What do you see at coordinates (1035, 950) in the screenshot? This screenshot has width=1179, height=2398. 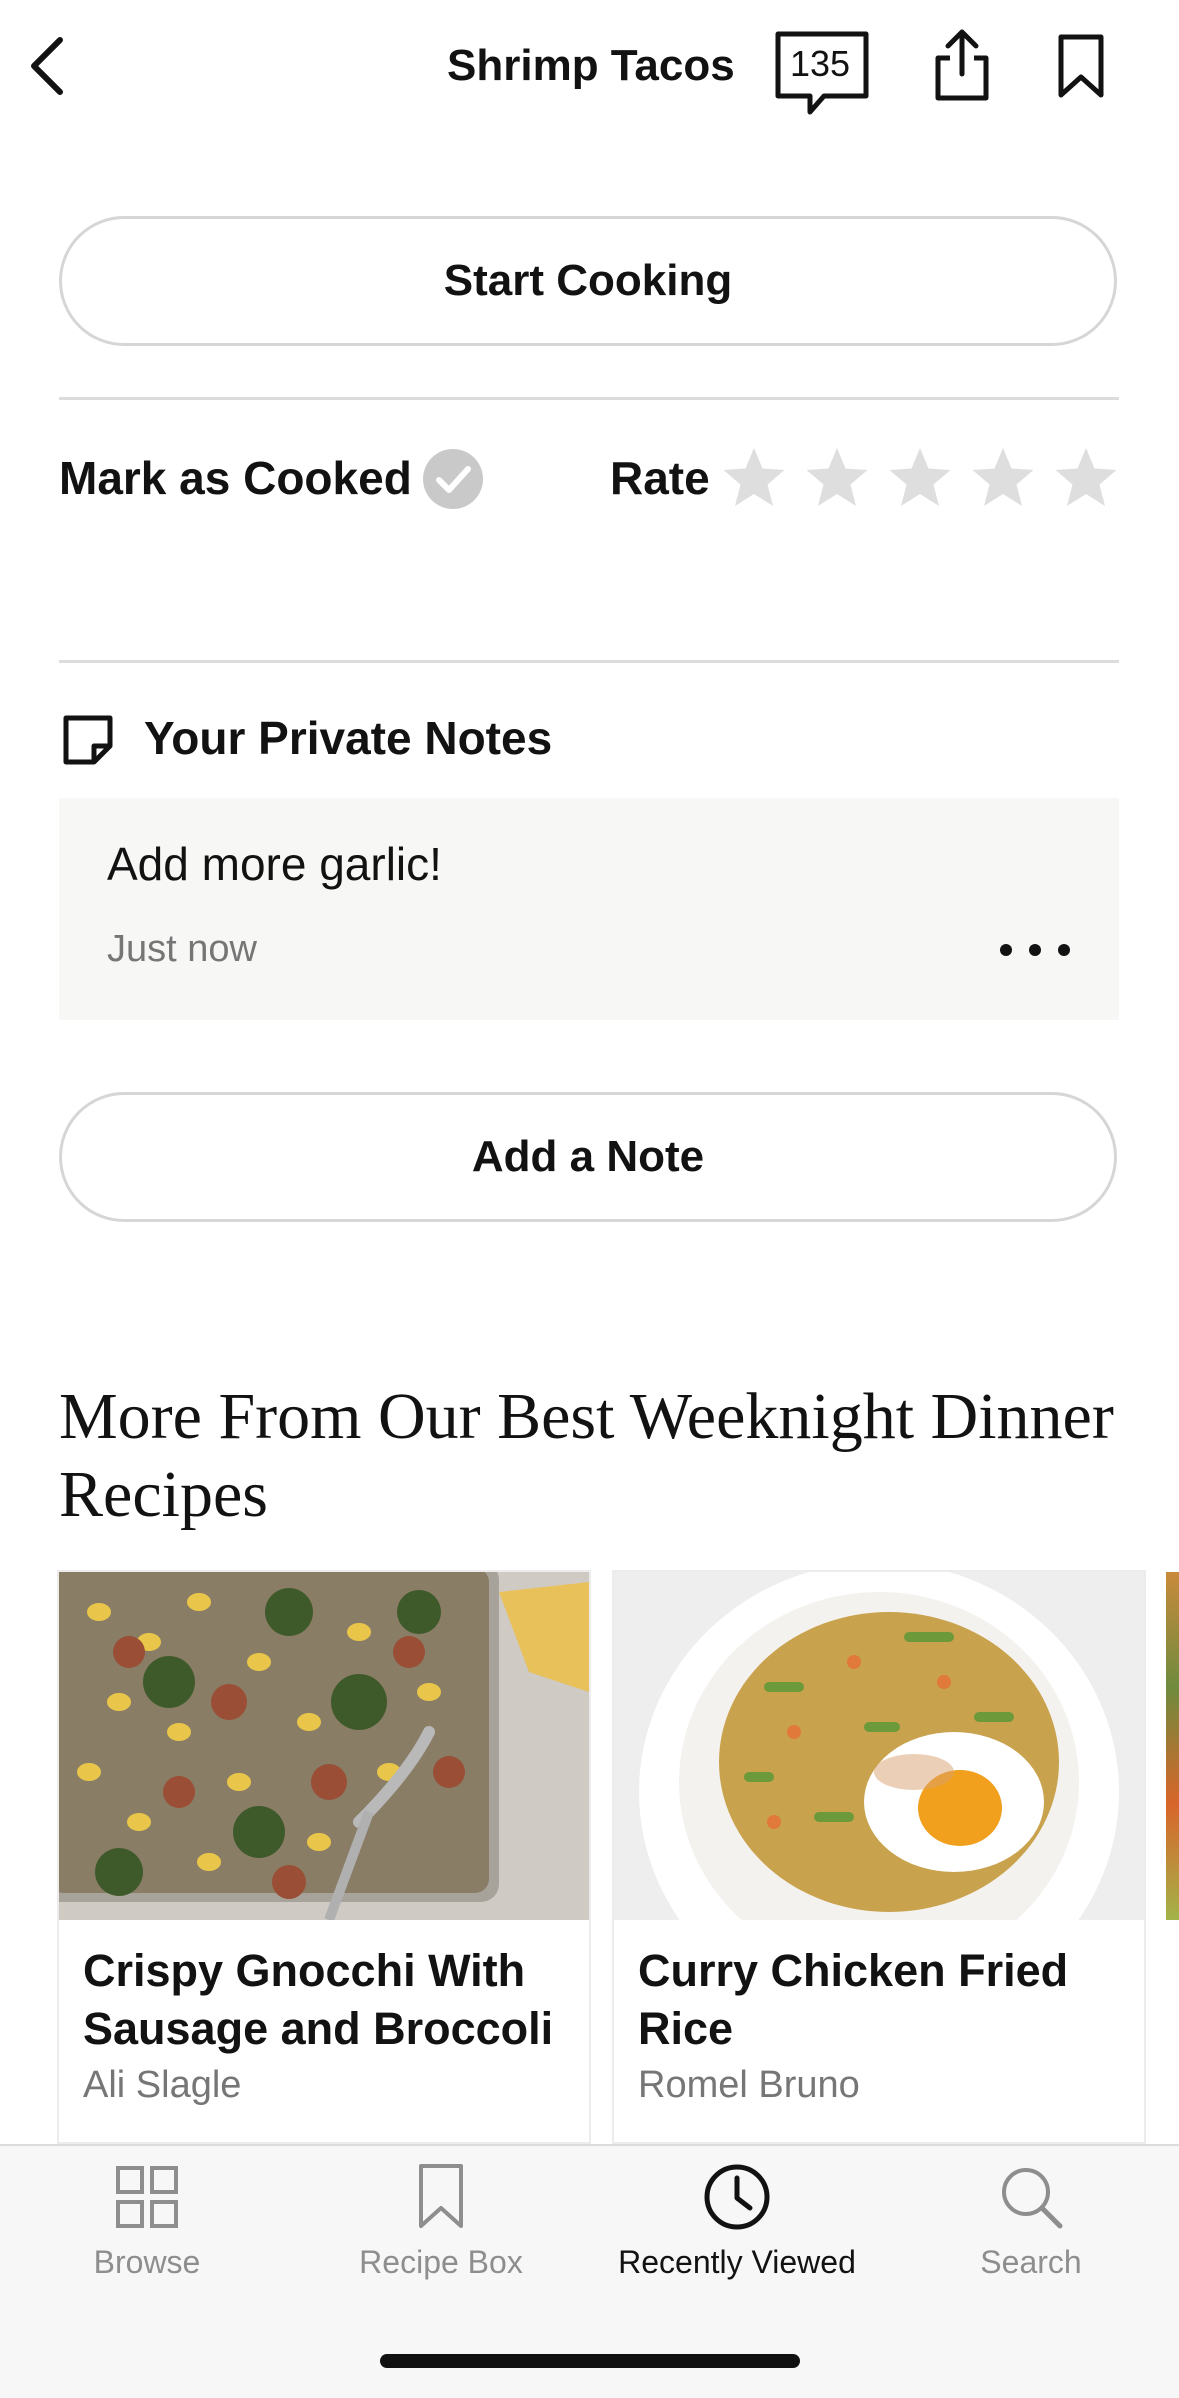 I see `more-options-icon` at bounding box center [1035, 950].